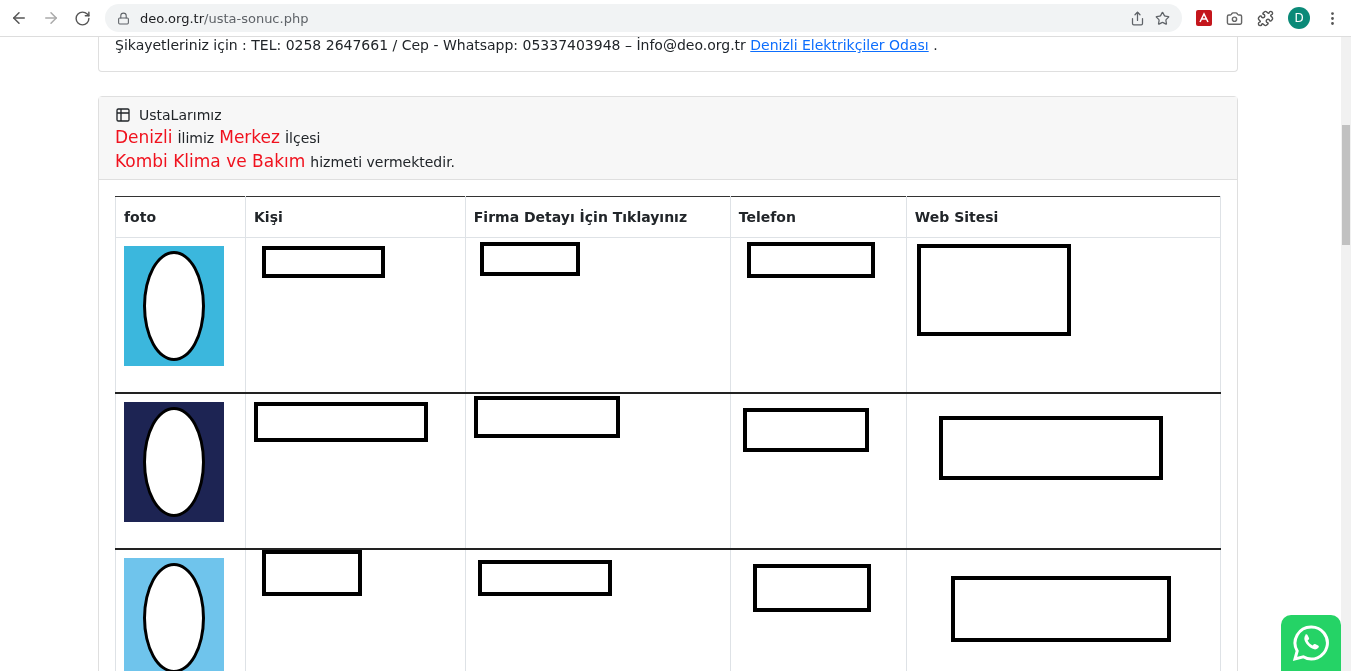 The image size is (1351, 671). What do you see at coordinates (527, 45) in the screenshot?
I see `contact-text: Şikayetleriniz için : TEL: 0258 2647661 / Cep - Whatsapp: 05337403948 – İnfo@deo.org.tr Denizli Elektrikçiler Odası .` at bounding box center [527, 45].